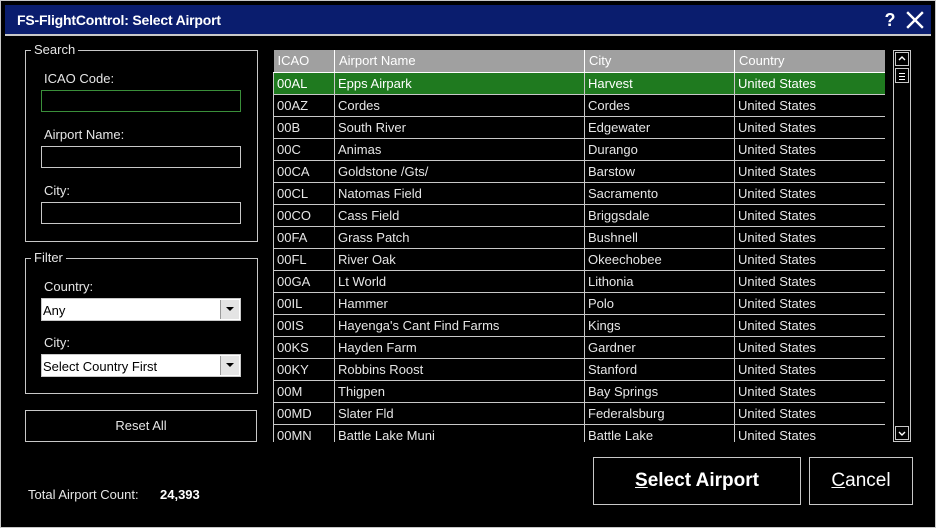  What do you see at coordinates (459, 347) in the screenshot?
I see `cell-airport-name: Hayden Farm` at bounding box center [459, 347].